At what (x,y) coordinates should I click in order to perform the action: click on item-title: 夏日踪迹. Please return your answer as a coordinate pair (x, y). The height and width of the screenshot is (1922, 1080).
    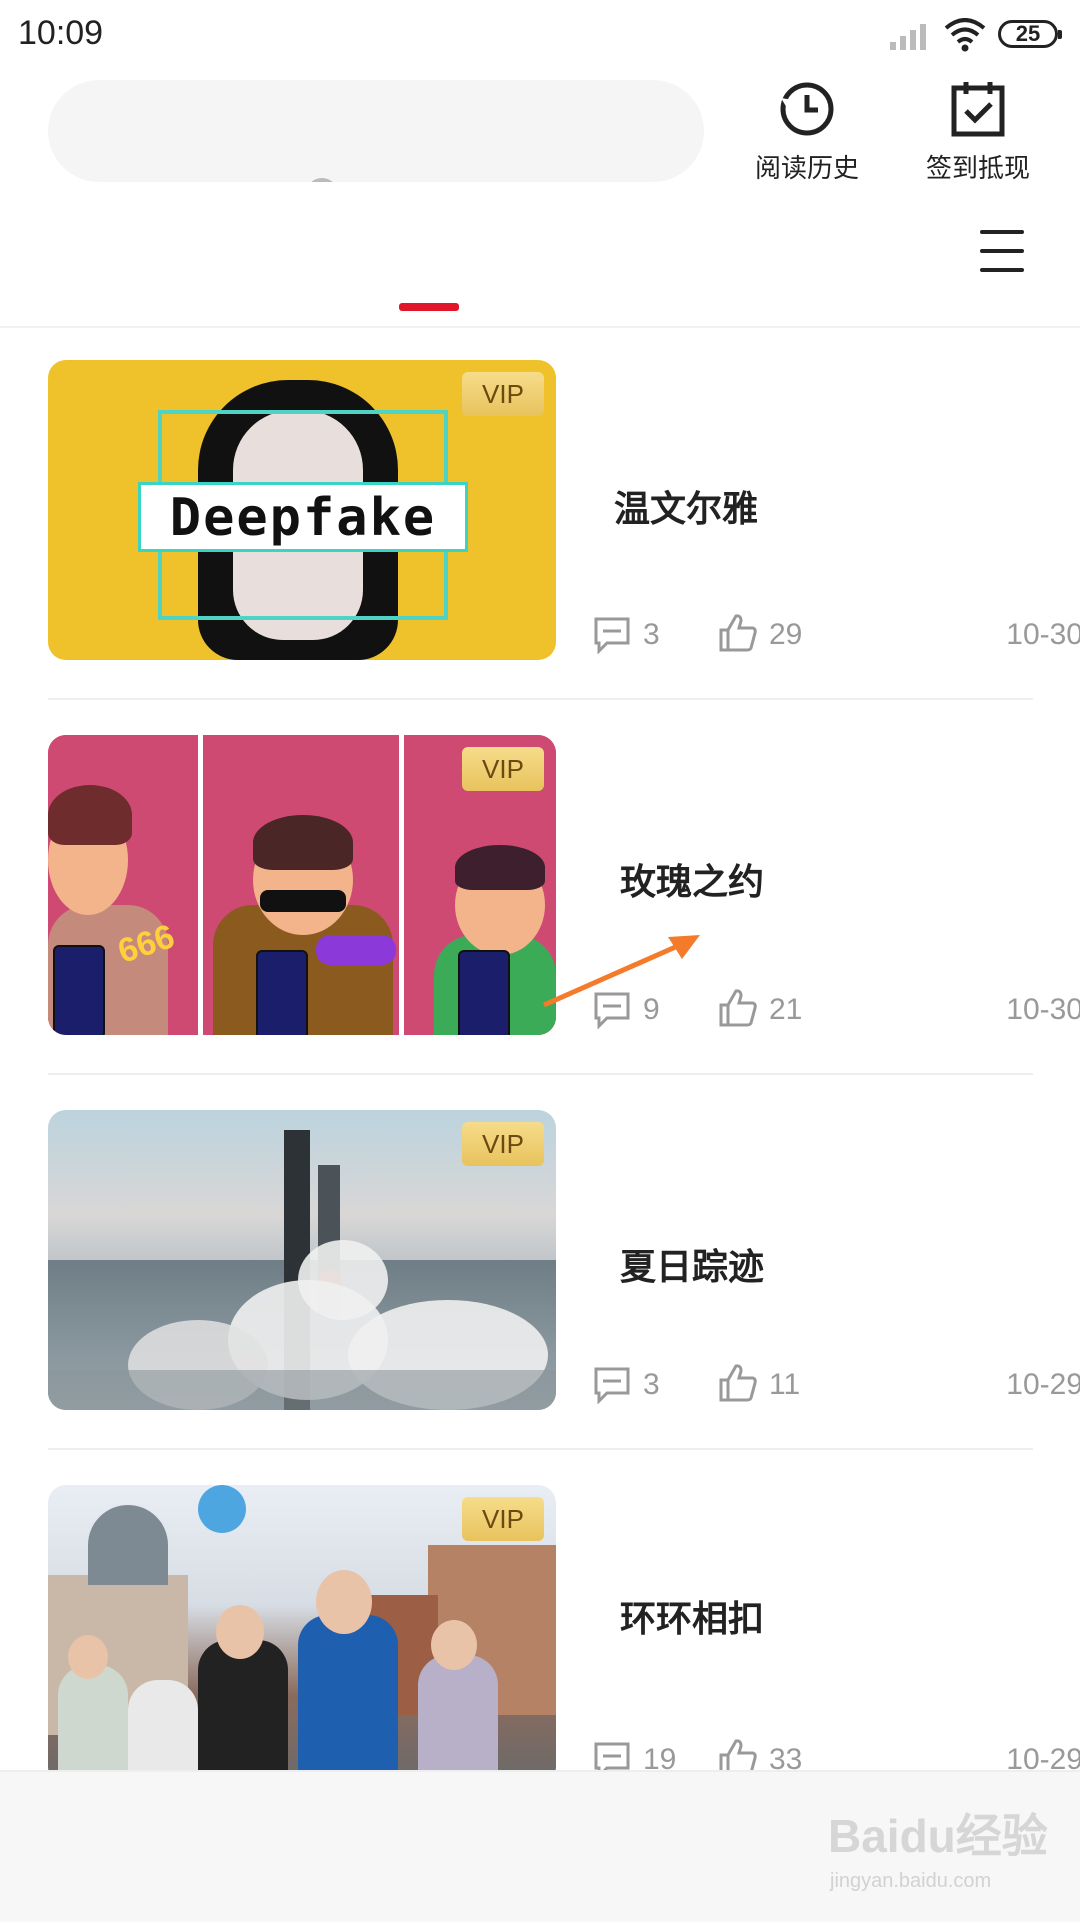
    Looking at the image, I should click on (692, 1264).